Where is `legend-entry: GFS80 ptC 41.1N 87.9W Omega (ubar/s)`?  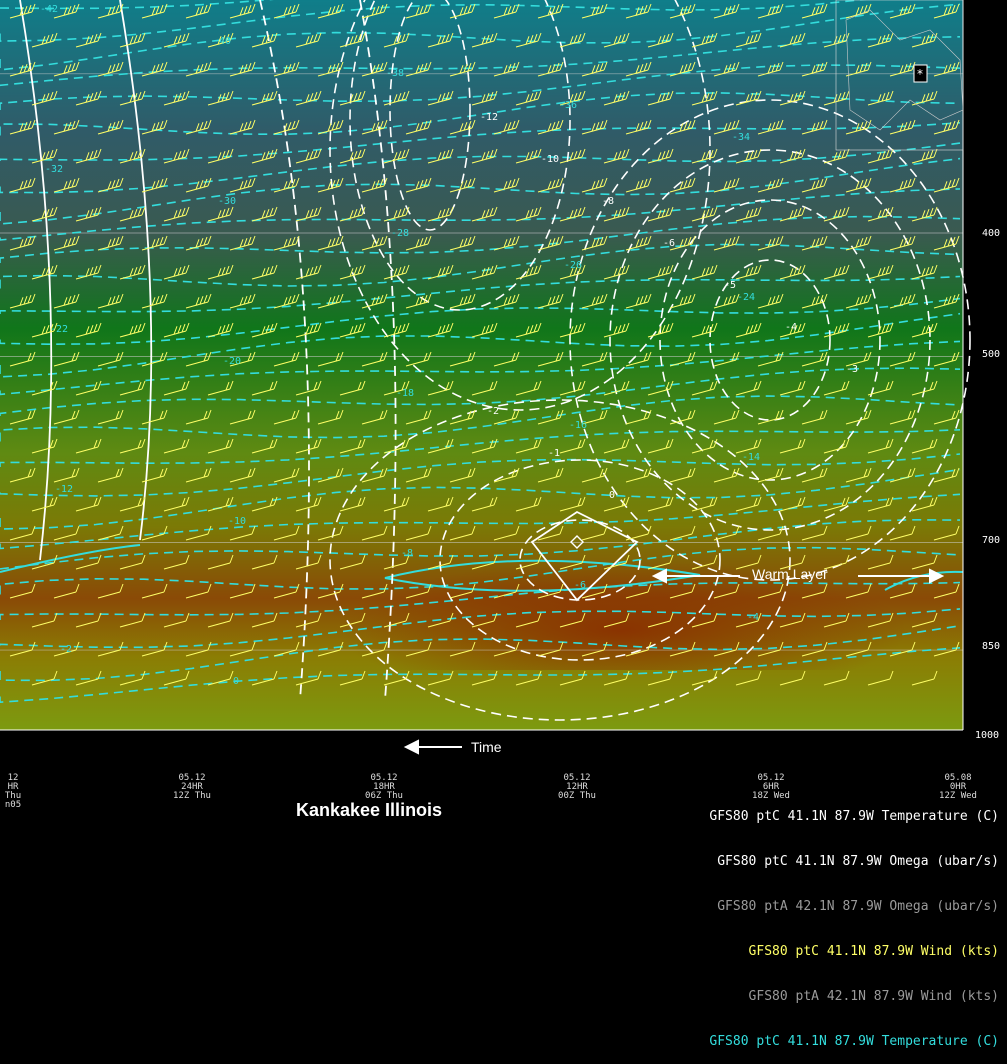
legend-entry: GFS80 ptC 41.1N 87.9W Omega (ubar/s) is located at coordinates (858, 861).